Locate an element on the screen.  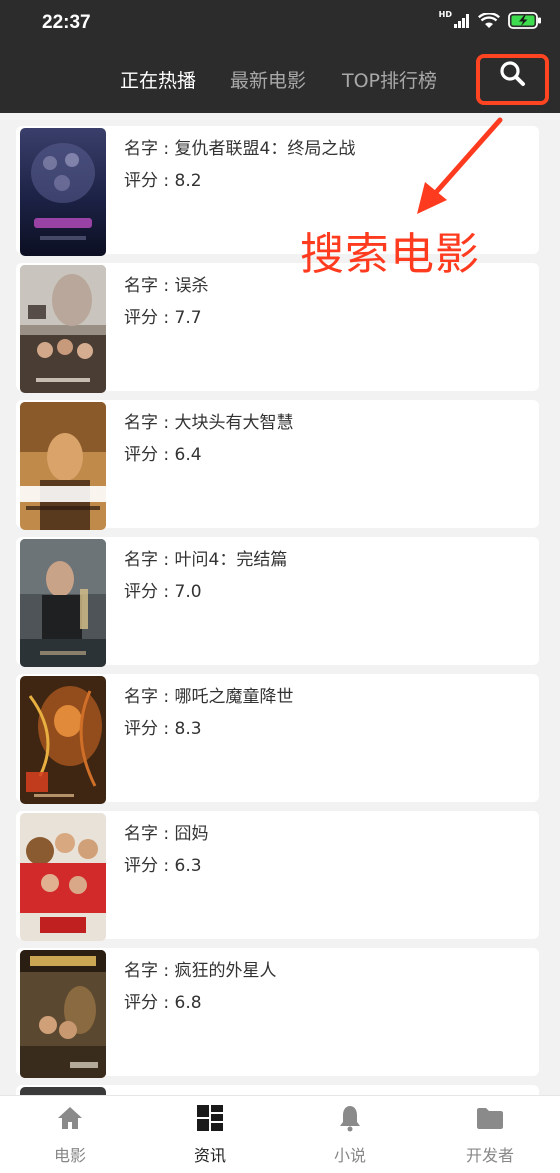
grid-icon is located at coordinates (210, 1118).